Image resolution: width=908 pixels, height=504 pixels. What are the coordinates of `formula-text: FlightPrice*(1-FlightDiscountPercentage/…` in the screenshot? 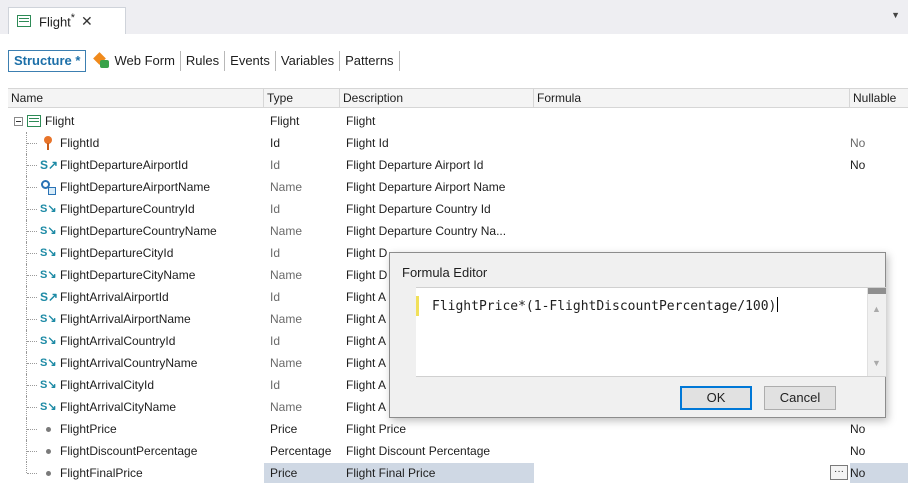 It's located at (605, 305).